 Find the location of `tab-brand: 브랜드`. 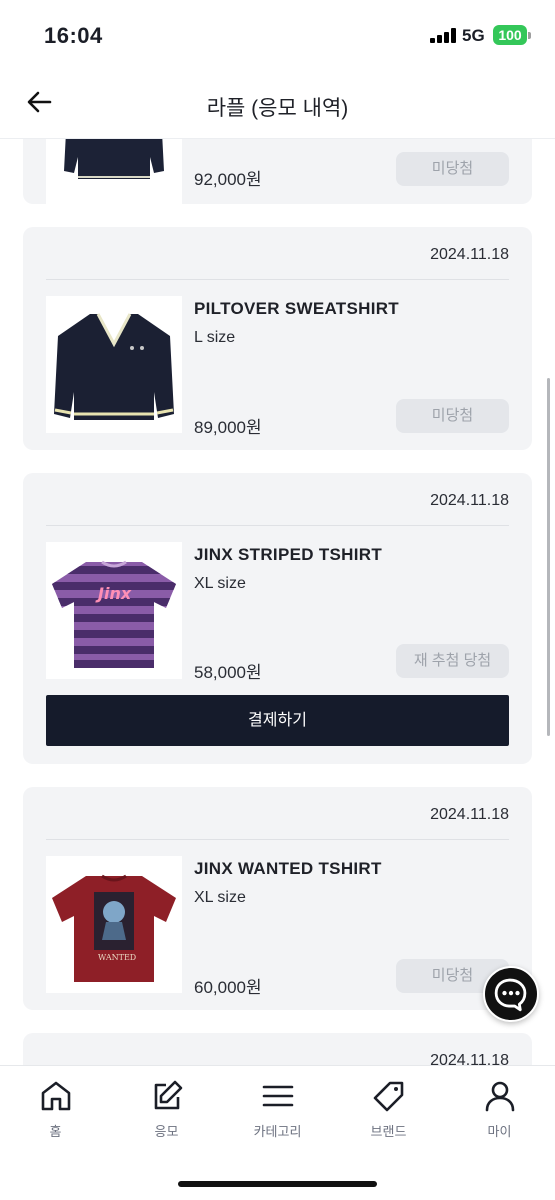

tab-brand: 브랜드 is located at coordinates (388, 1111).